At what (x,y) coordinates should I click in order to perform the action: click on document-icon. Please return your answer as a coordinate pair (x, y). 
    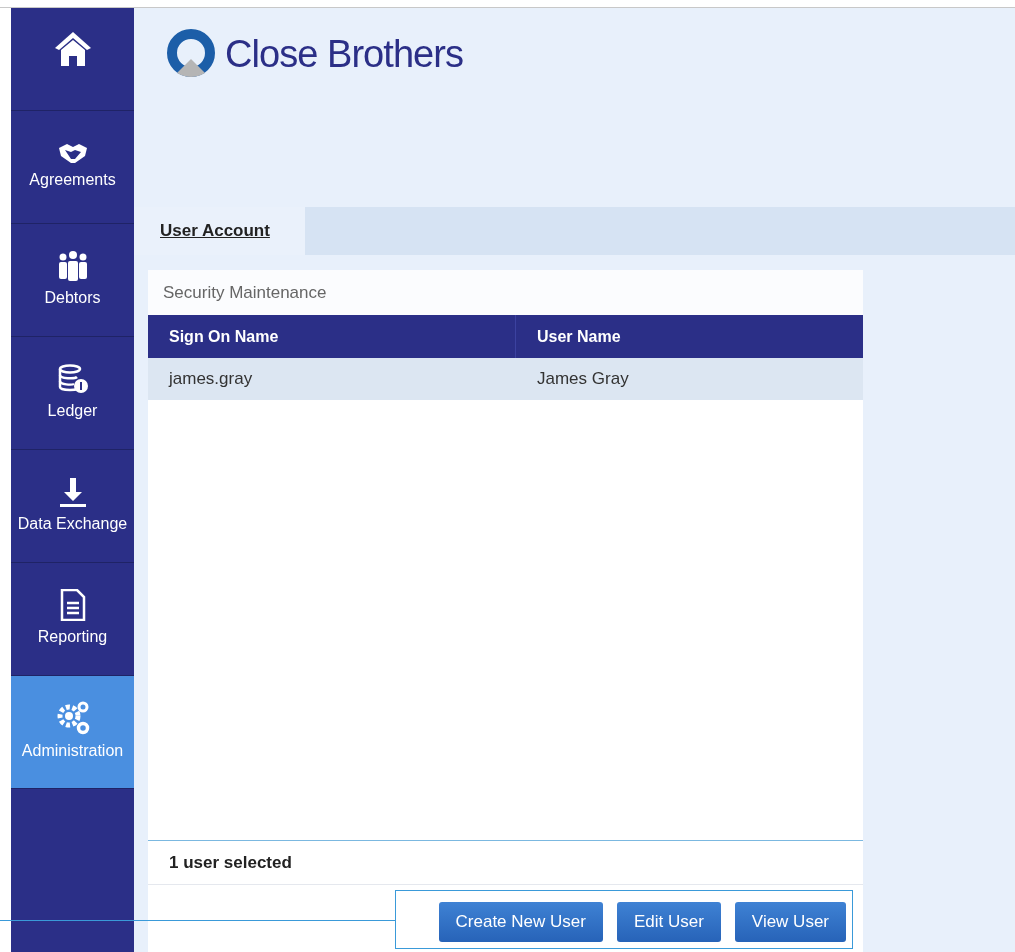
    Looking at the image, I should click on (72, 605).